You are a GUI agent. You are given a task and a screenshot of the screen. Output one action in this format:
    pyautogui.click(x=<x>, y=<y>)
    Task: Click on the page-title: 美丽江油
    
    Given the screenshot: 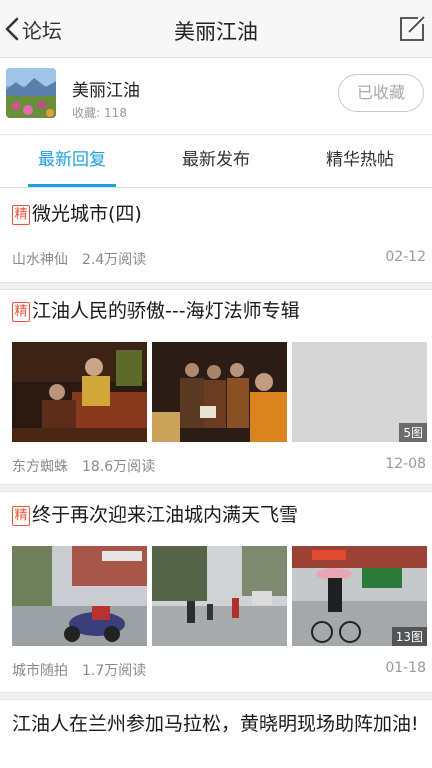 What is the action you would take?
    pyautogui.click(x=216, y=32)
    